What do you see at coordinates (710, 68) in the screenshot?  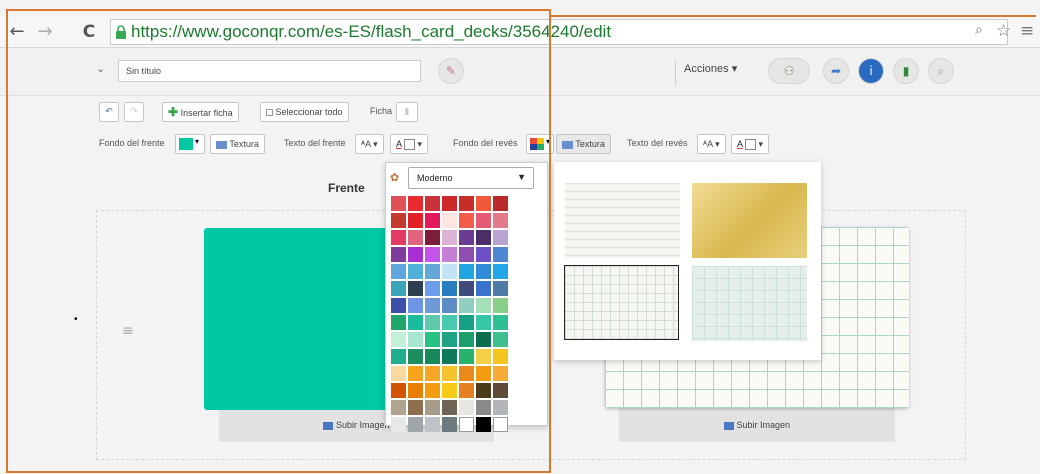 I see `acciones-dropdown: Acciones ▾` at bounding box center [710, 68].